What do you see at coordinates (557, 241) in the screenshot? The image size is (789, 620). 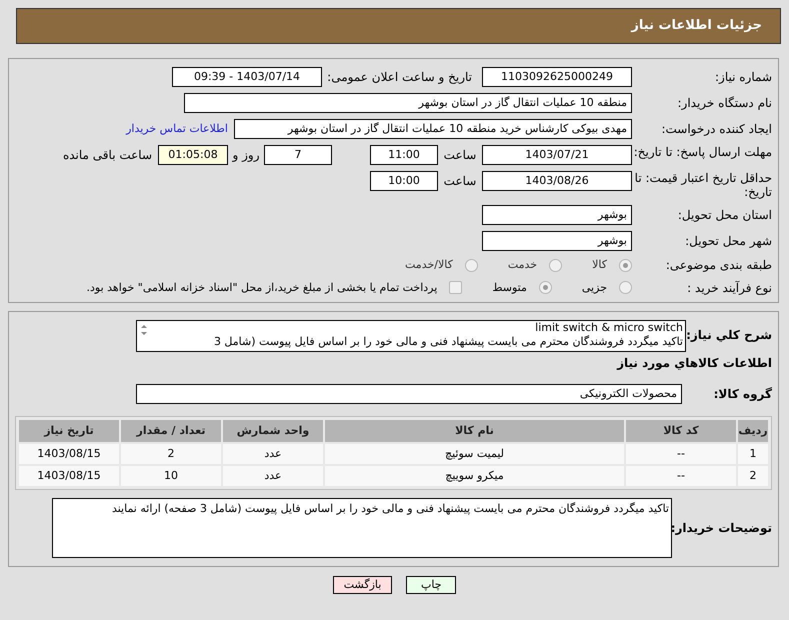 I see `city-field: بوشهر` at bounding box center [557, 241].